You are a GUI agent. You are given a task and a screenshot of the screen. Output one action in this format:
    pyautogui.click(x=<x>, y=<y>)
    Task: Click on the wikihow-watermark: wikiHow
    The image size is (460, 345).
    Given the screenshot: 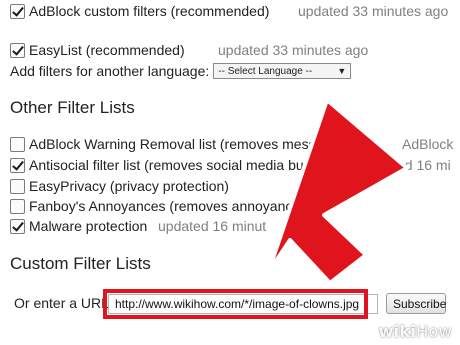 What is the action you would take?
    pyautogui.click(x=415, y=331)
    